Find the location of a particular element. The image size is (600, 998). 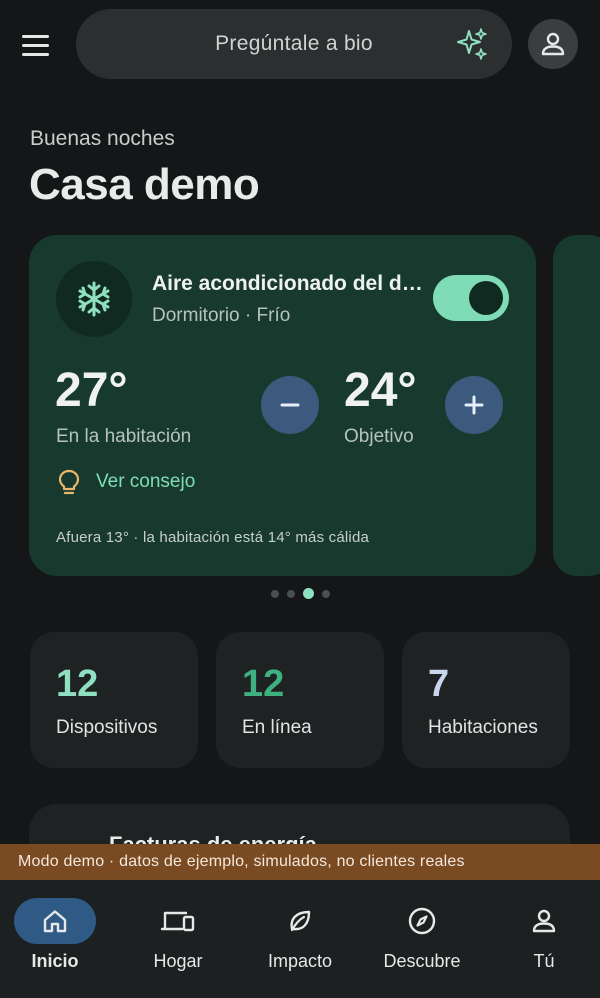

nav-label: Descubre is located at coordinates (422, 961).